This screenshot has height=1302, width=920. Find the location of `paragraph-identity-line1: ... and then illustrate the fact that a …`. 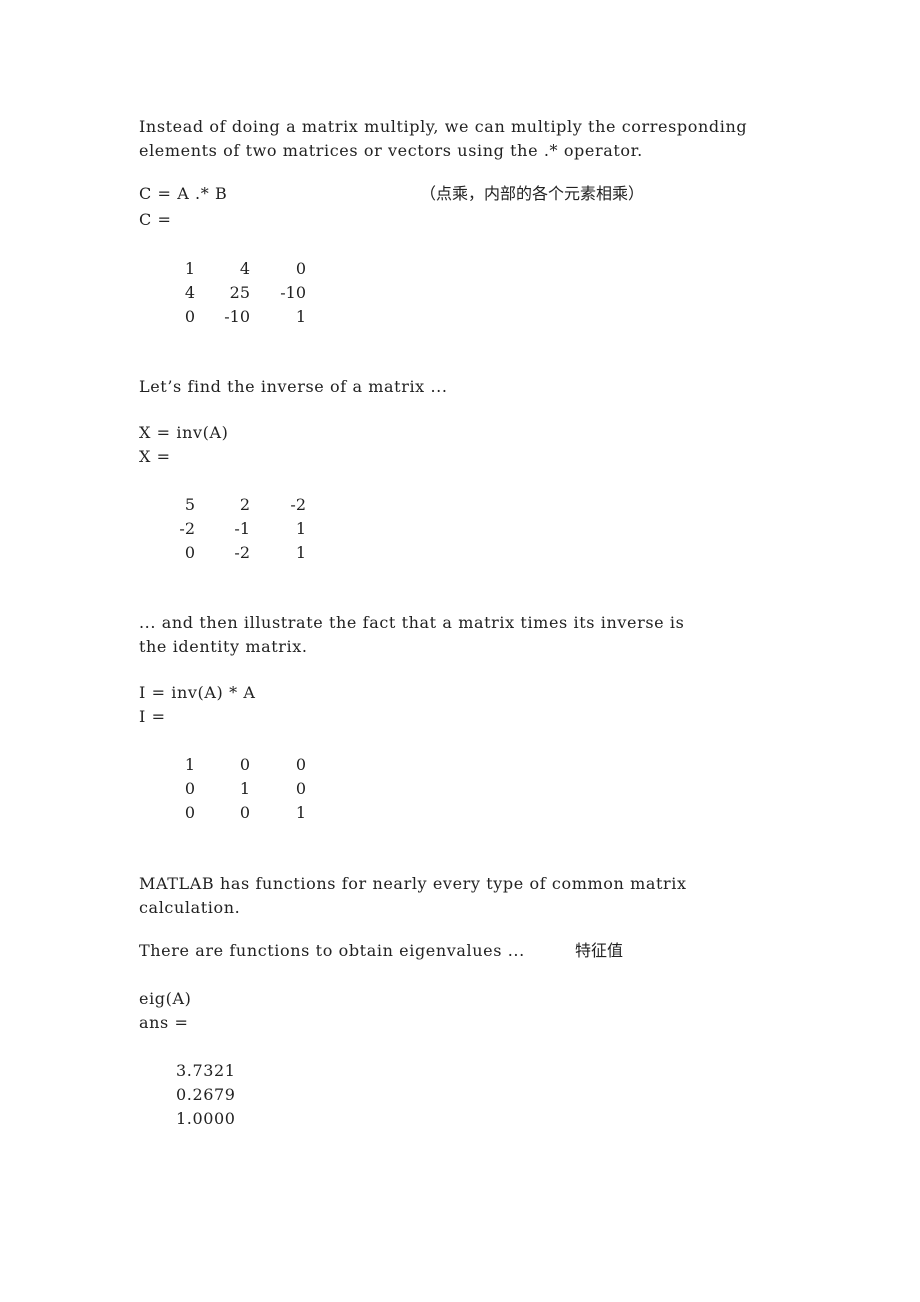

paragraph-identity-line1: ... and then illustrate the fact that a … is located at coordinates (412, 622).